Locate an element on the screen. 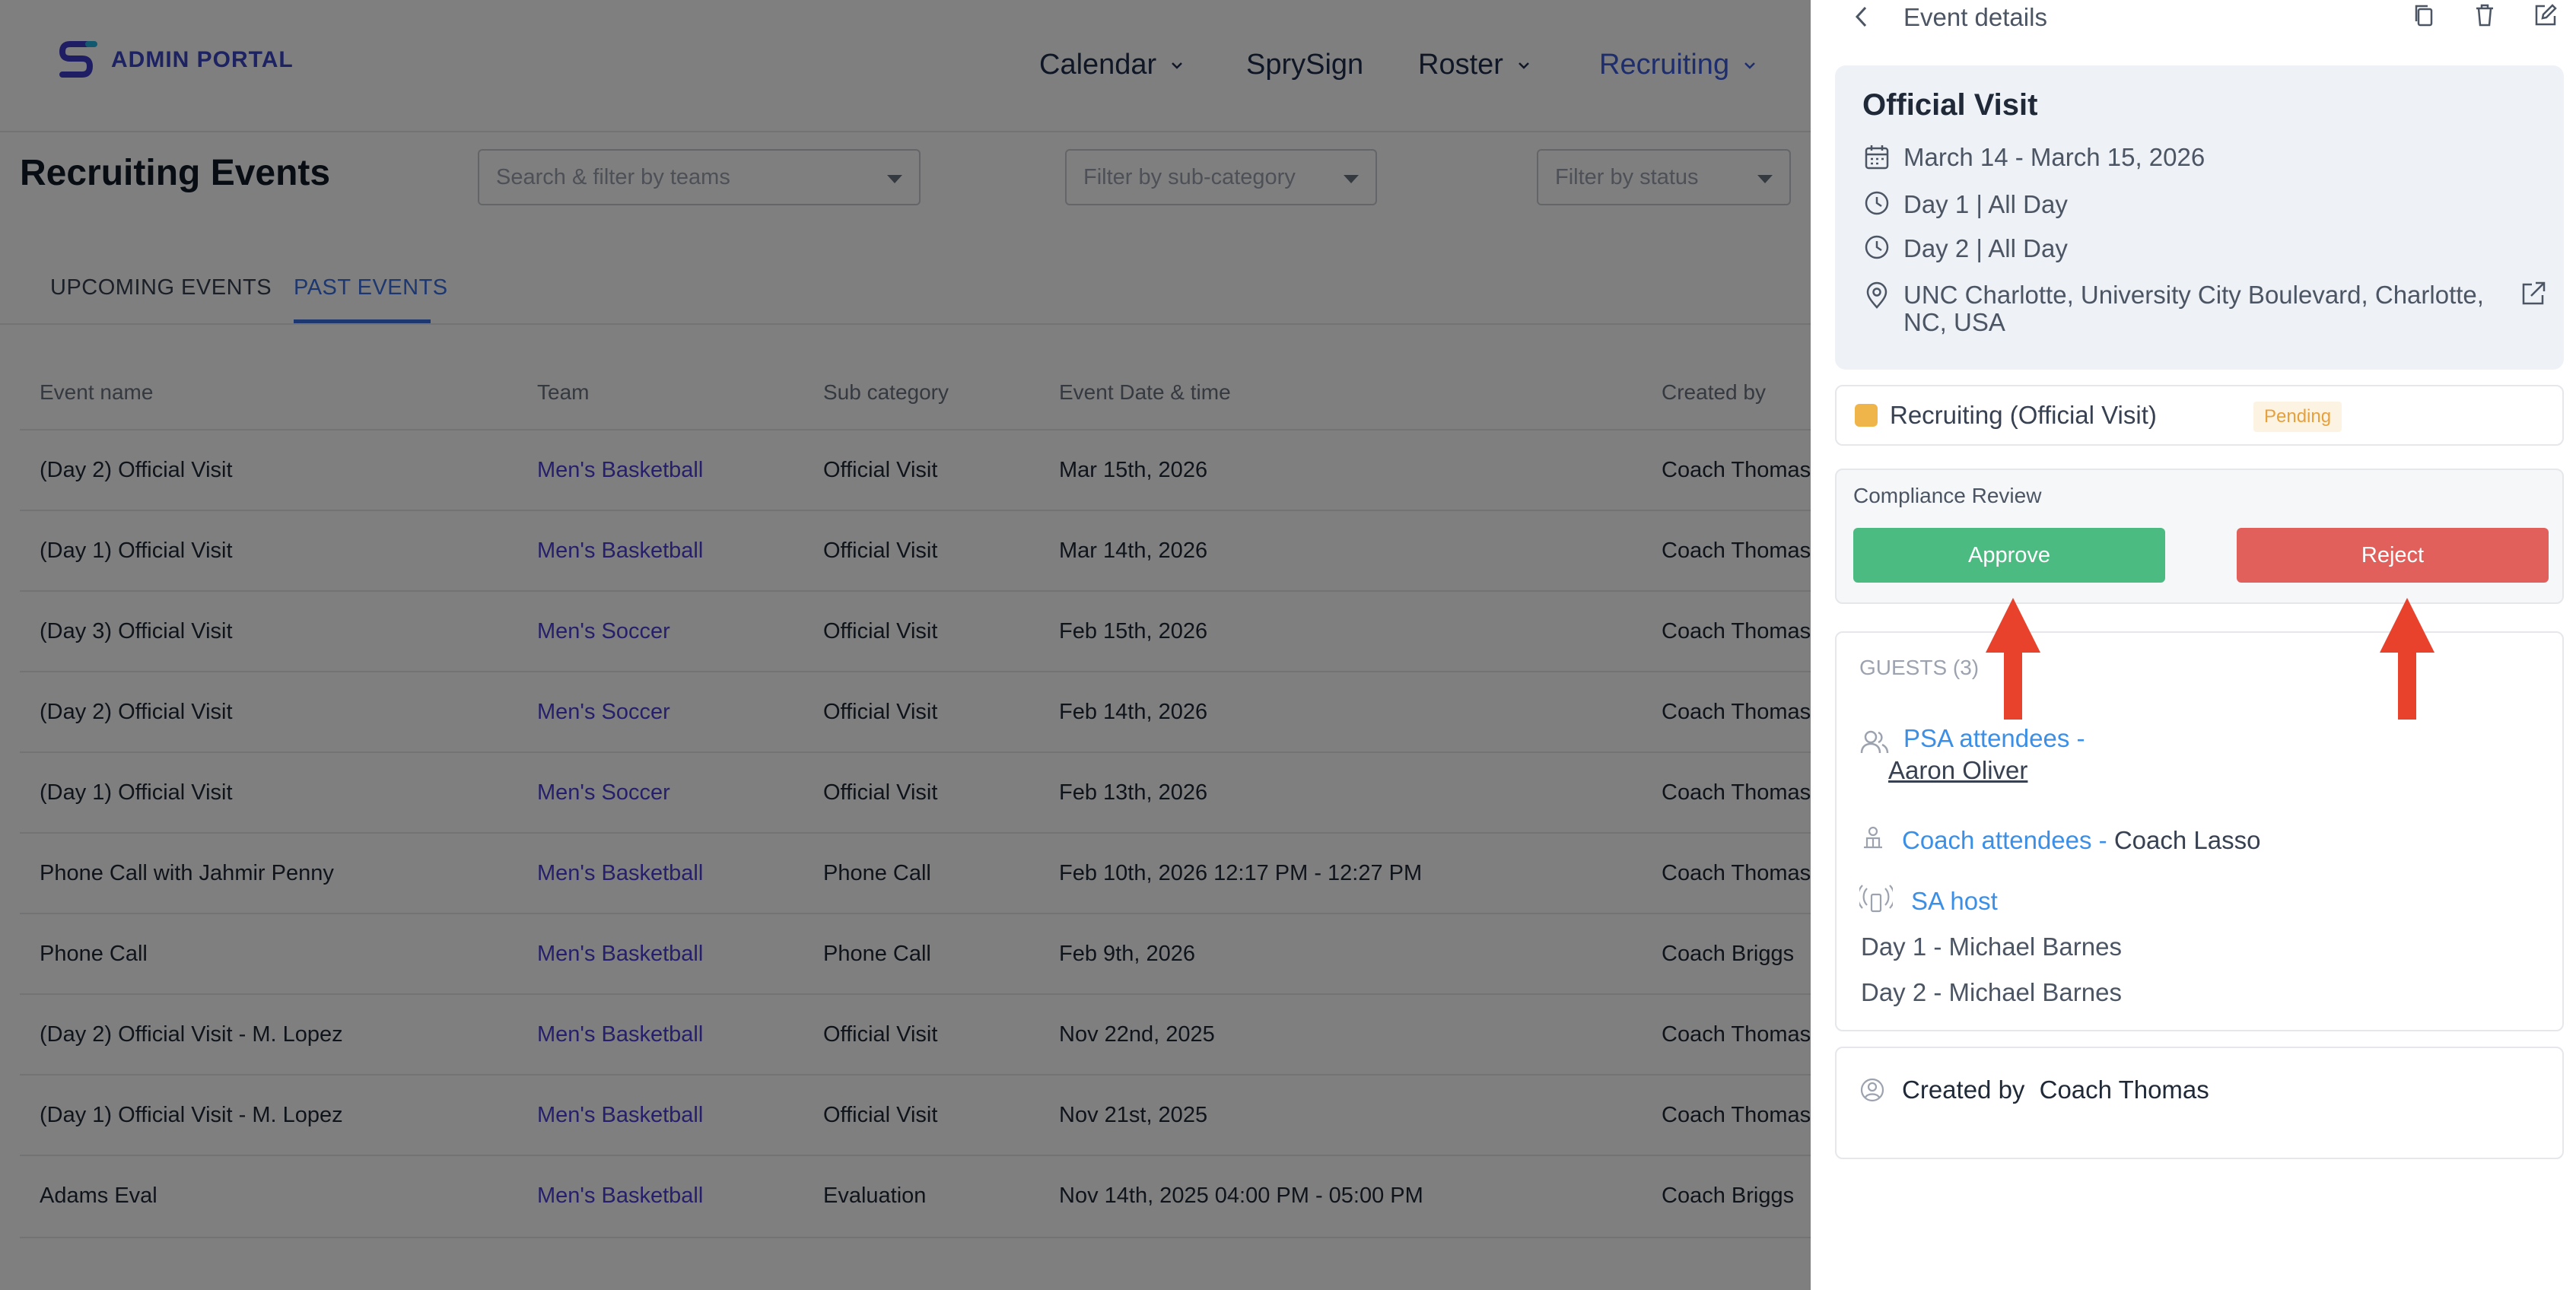  coach-attendee-name: Coach Lasso is located at coordinates (2187, 840).